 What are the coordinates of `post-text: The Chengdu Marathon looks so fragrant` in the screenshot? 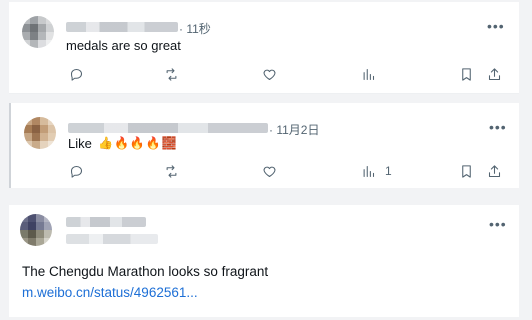 It's located at (145, 271).